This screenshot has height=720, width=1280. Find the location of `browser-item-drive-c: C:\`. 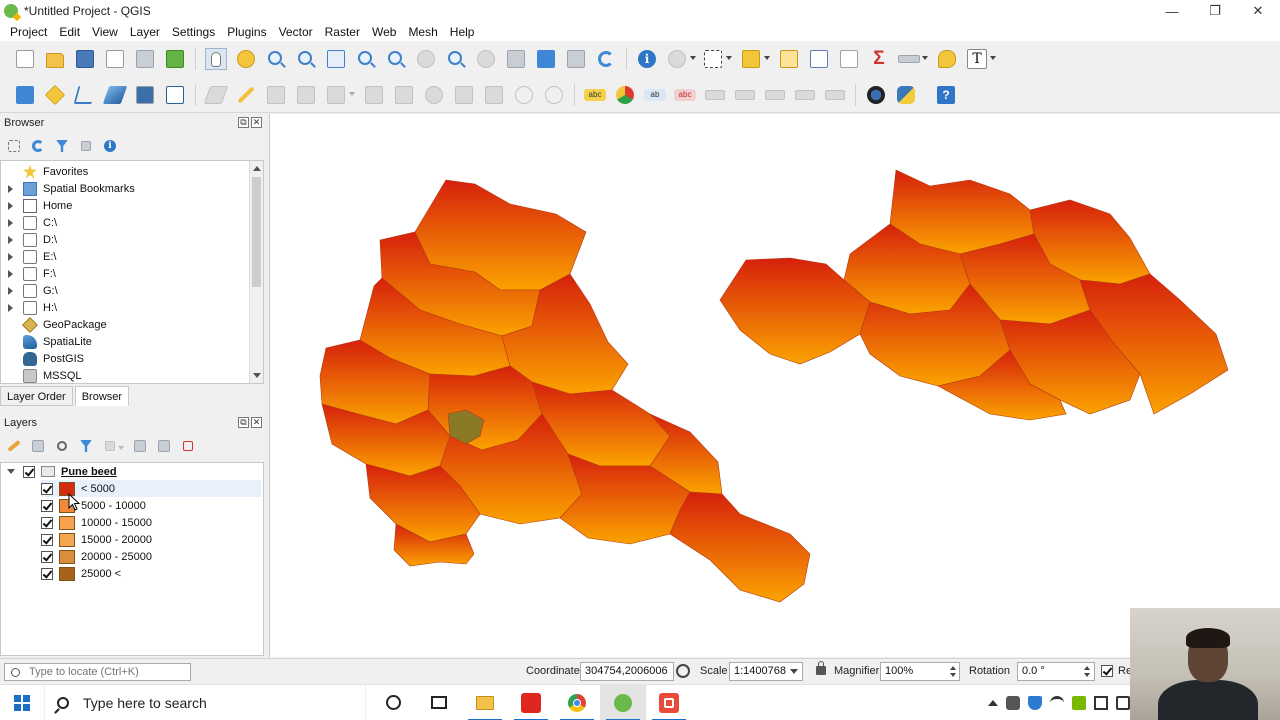

browser-item-drive-c: C:\ is located at coordinates (125, 222).